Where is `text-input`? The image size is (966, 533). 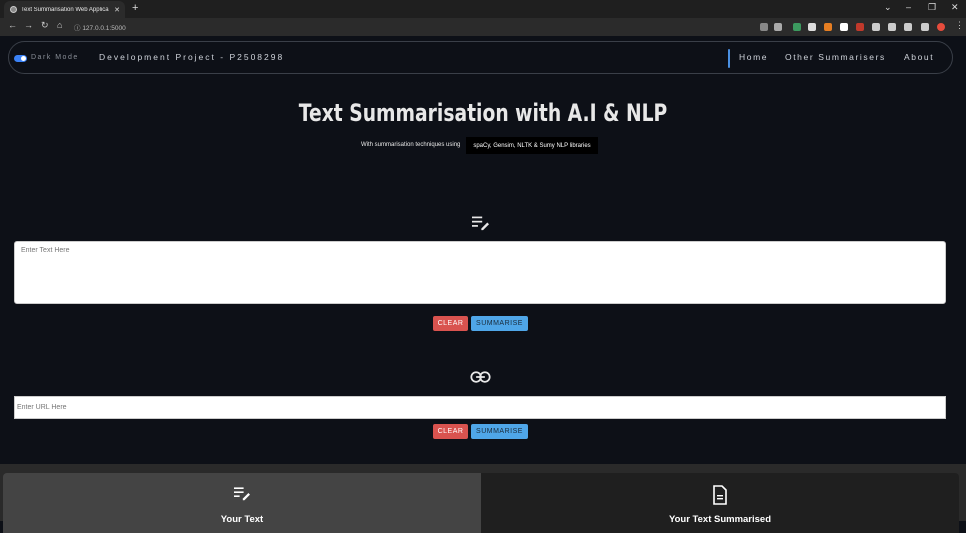 text-input is located at coordinates (480, 272).